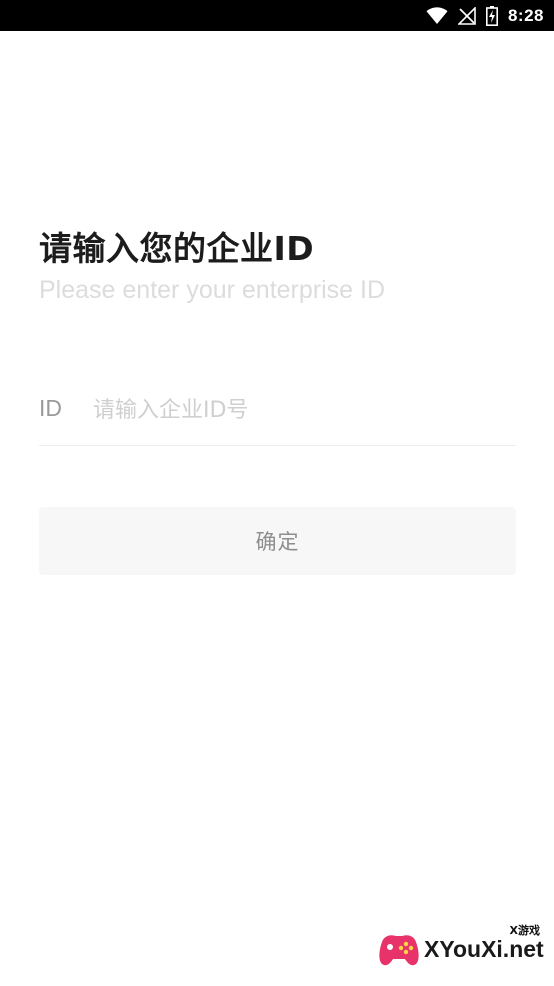 The image size is (554, 986). What do you see at coordinates (491, 15) in the screenshot?
I see `battery-charging-icon` at bounding box center [491, 15].